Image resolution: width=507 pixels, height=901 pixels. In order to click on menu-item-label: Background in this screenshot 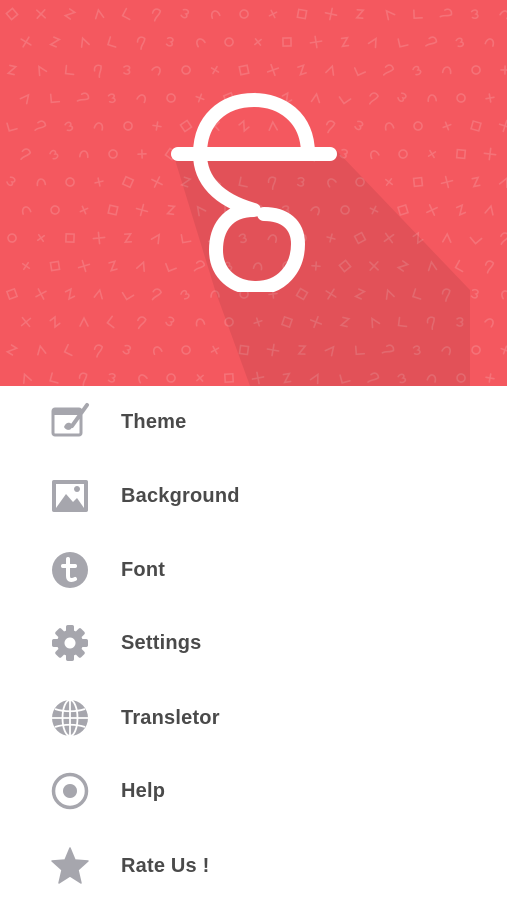, I will do `click(180, 495)`.